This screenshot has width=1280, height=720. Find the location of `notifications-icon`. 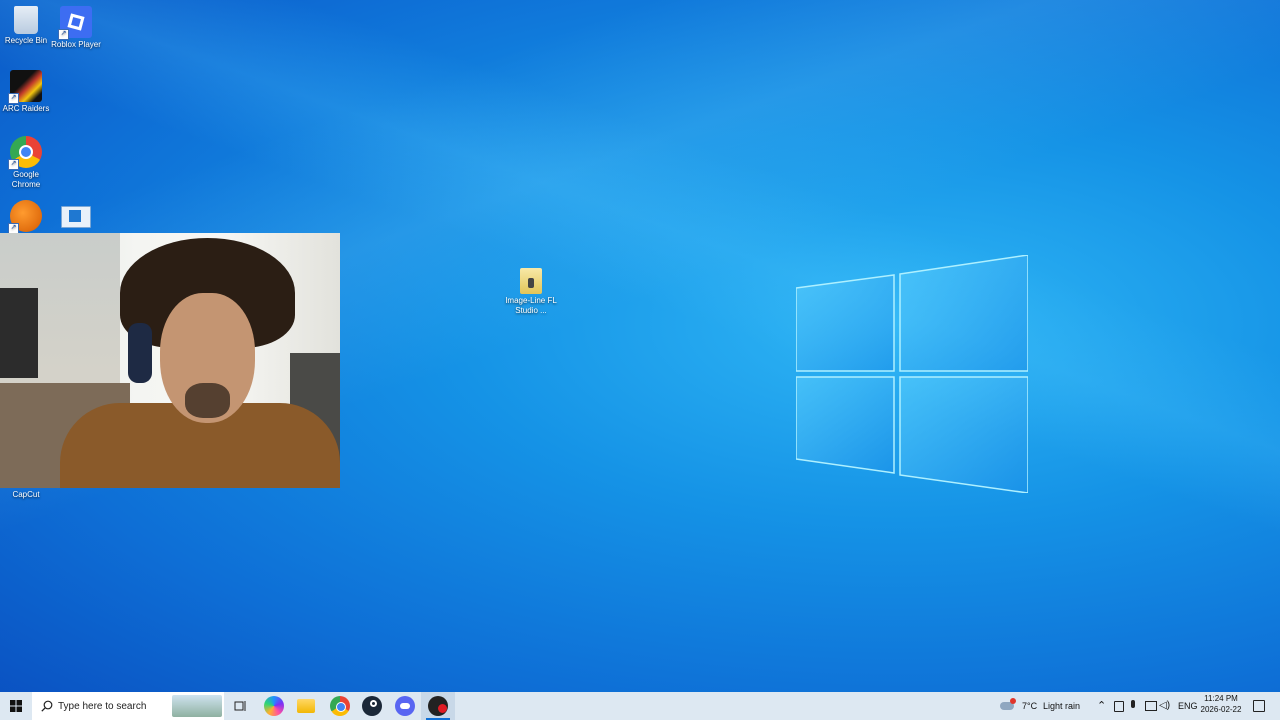

notifications-icon is located at coordinates (1259, 706).